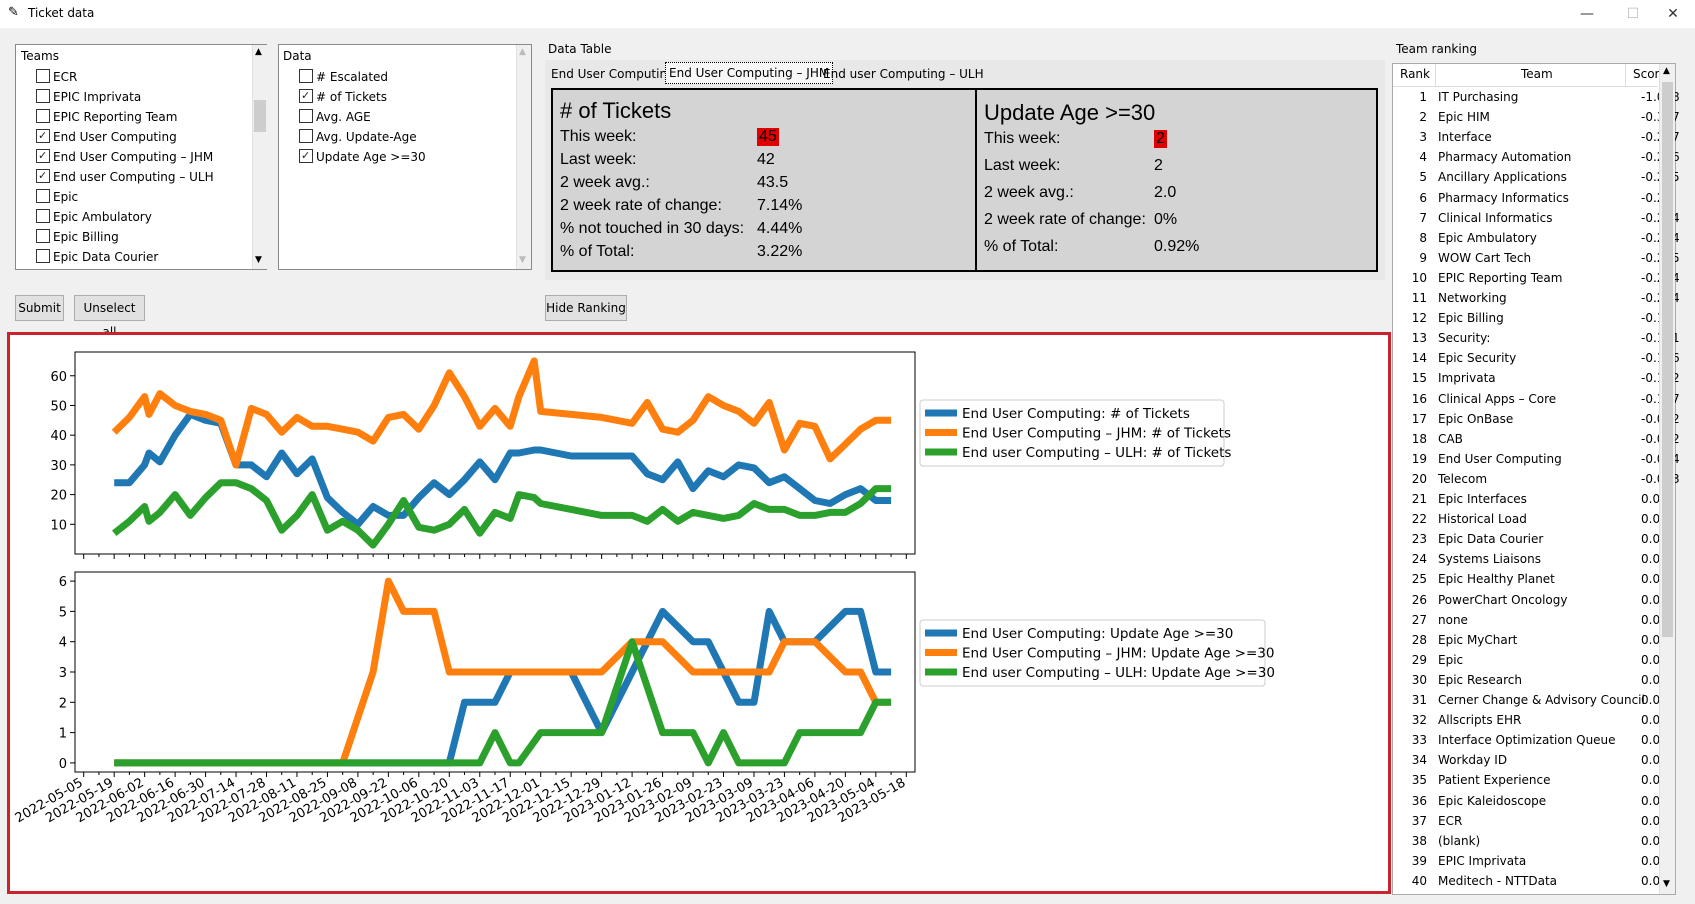  I want to click on rank-cell: 12, so click(1419, 318).